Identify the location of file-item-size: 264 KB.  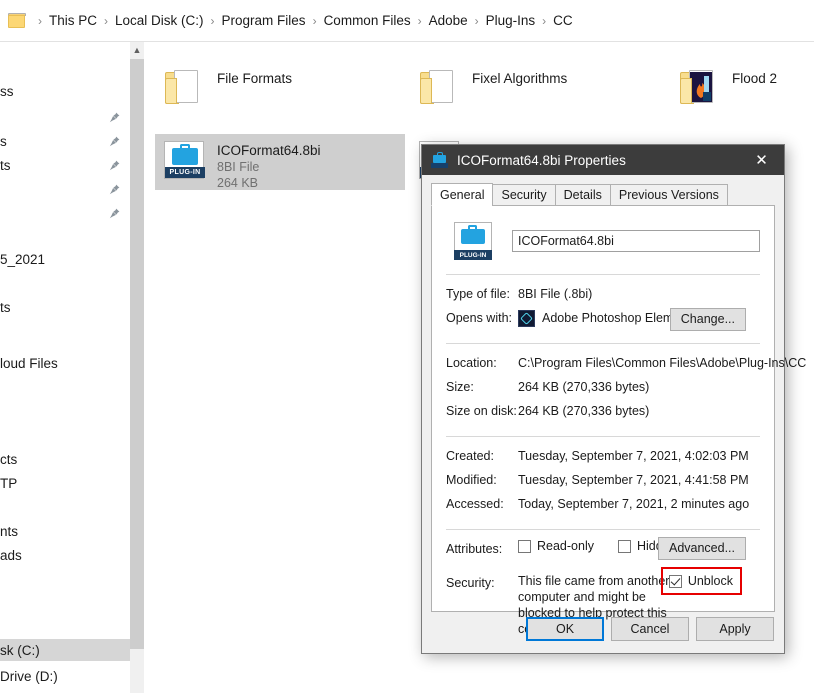
(238, 183).